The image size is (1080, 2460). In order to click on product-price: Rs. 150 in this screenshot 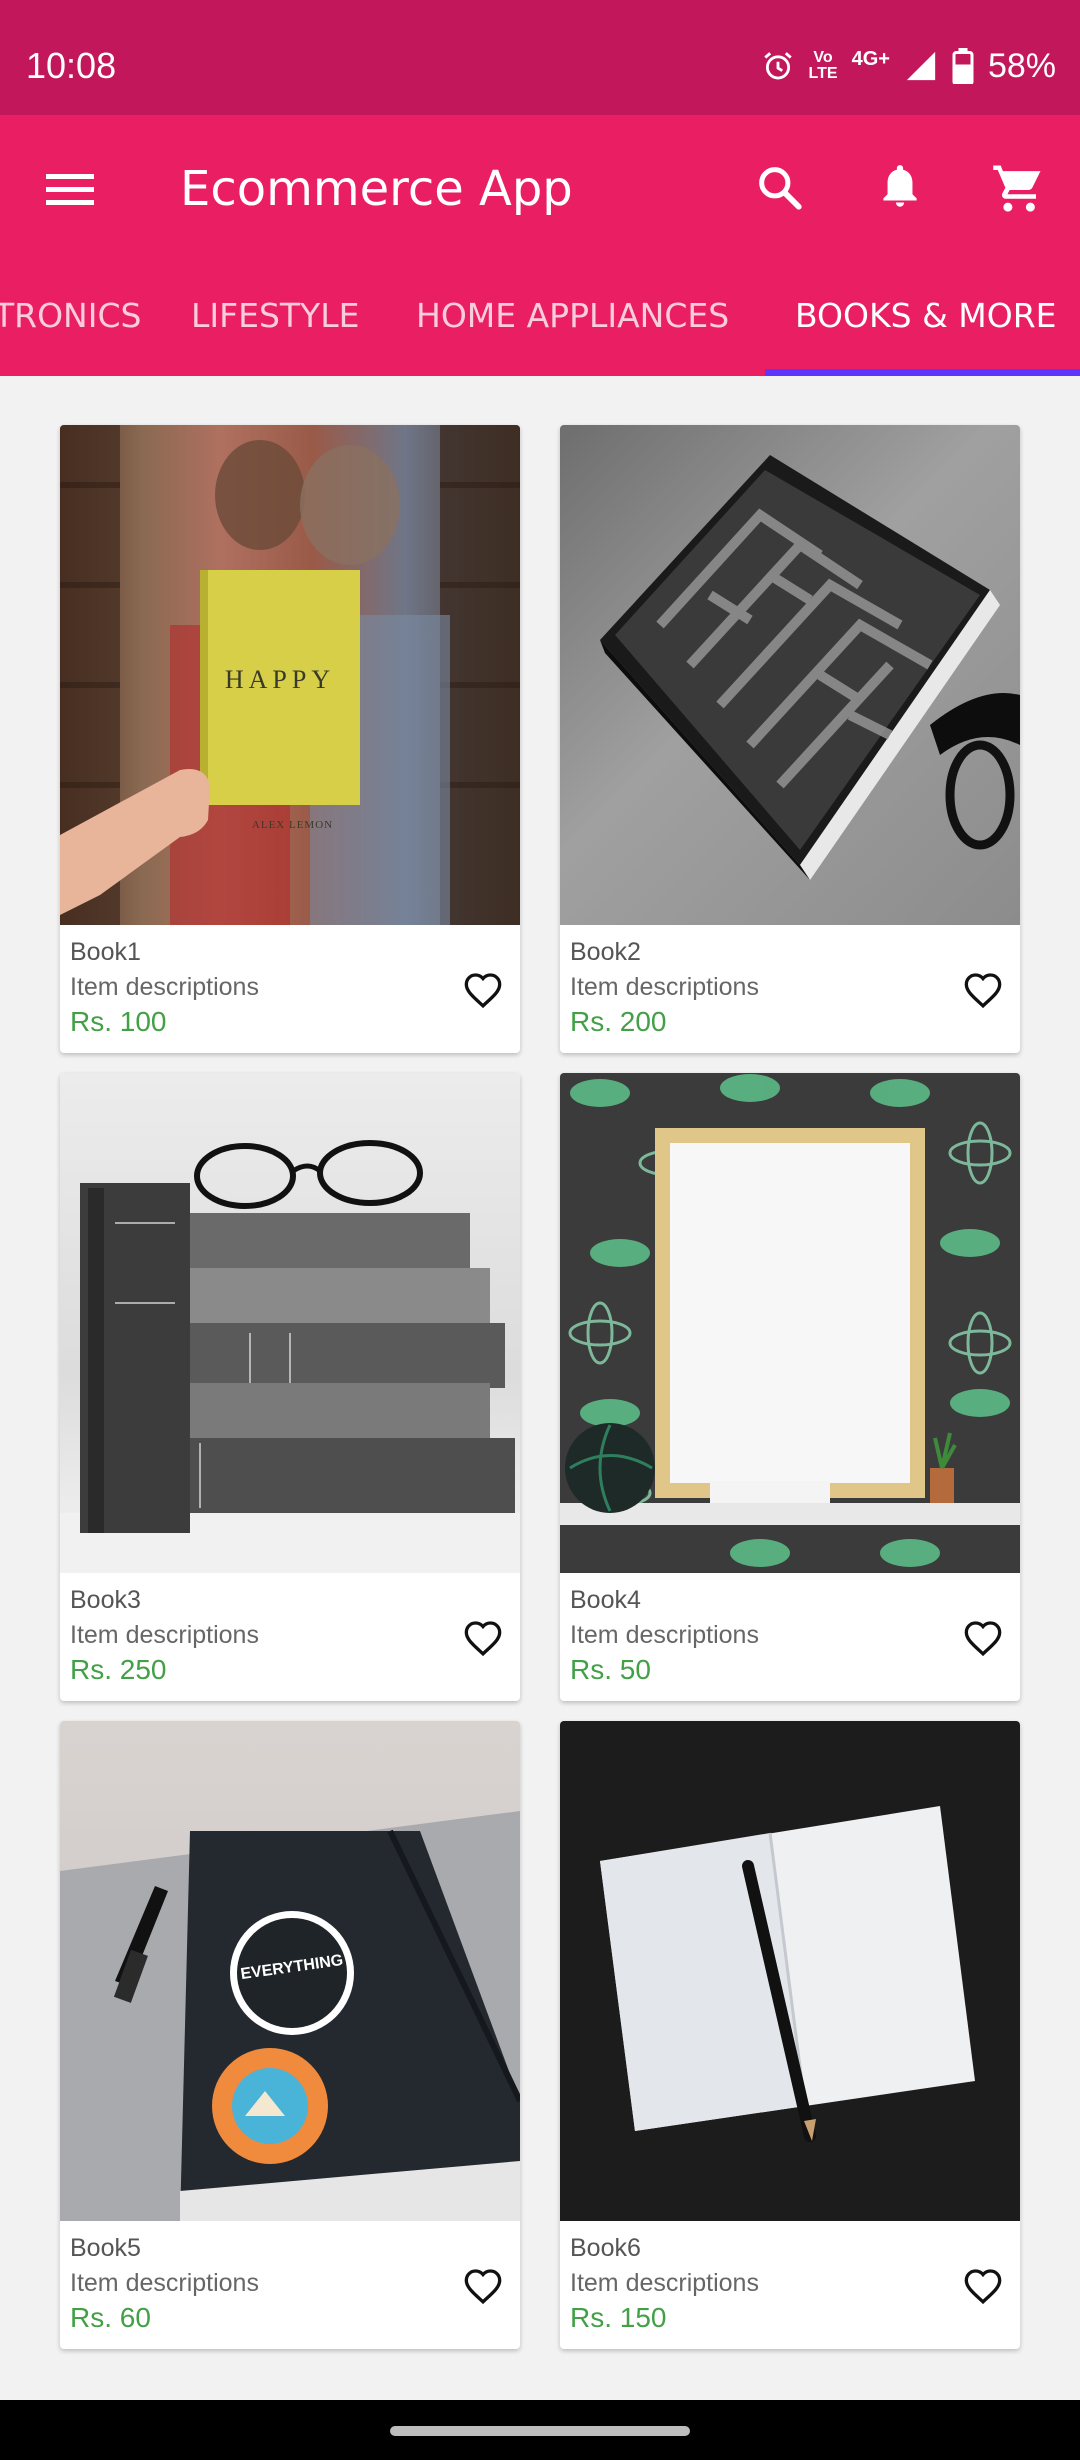, I will do `click(618, 2317)`.